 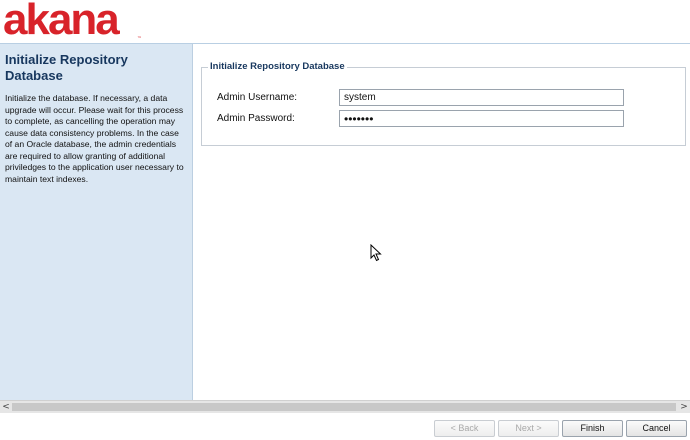 What do you see at coordinates (481, 118) in the screenshot?
I see `admin-password-input` at bounding box center [481, 118].